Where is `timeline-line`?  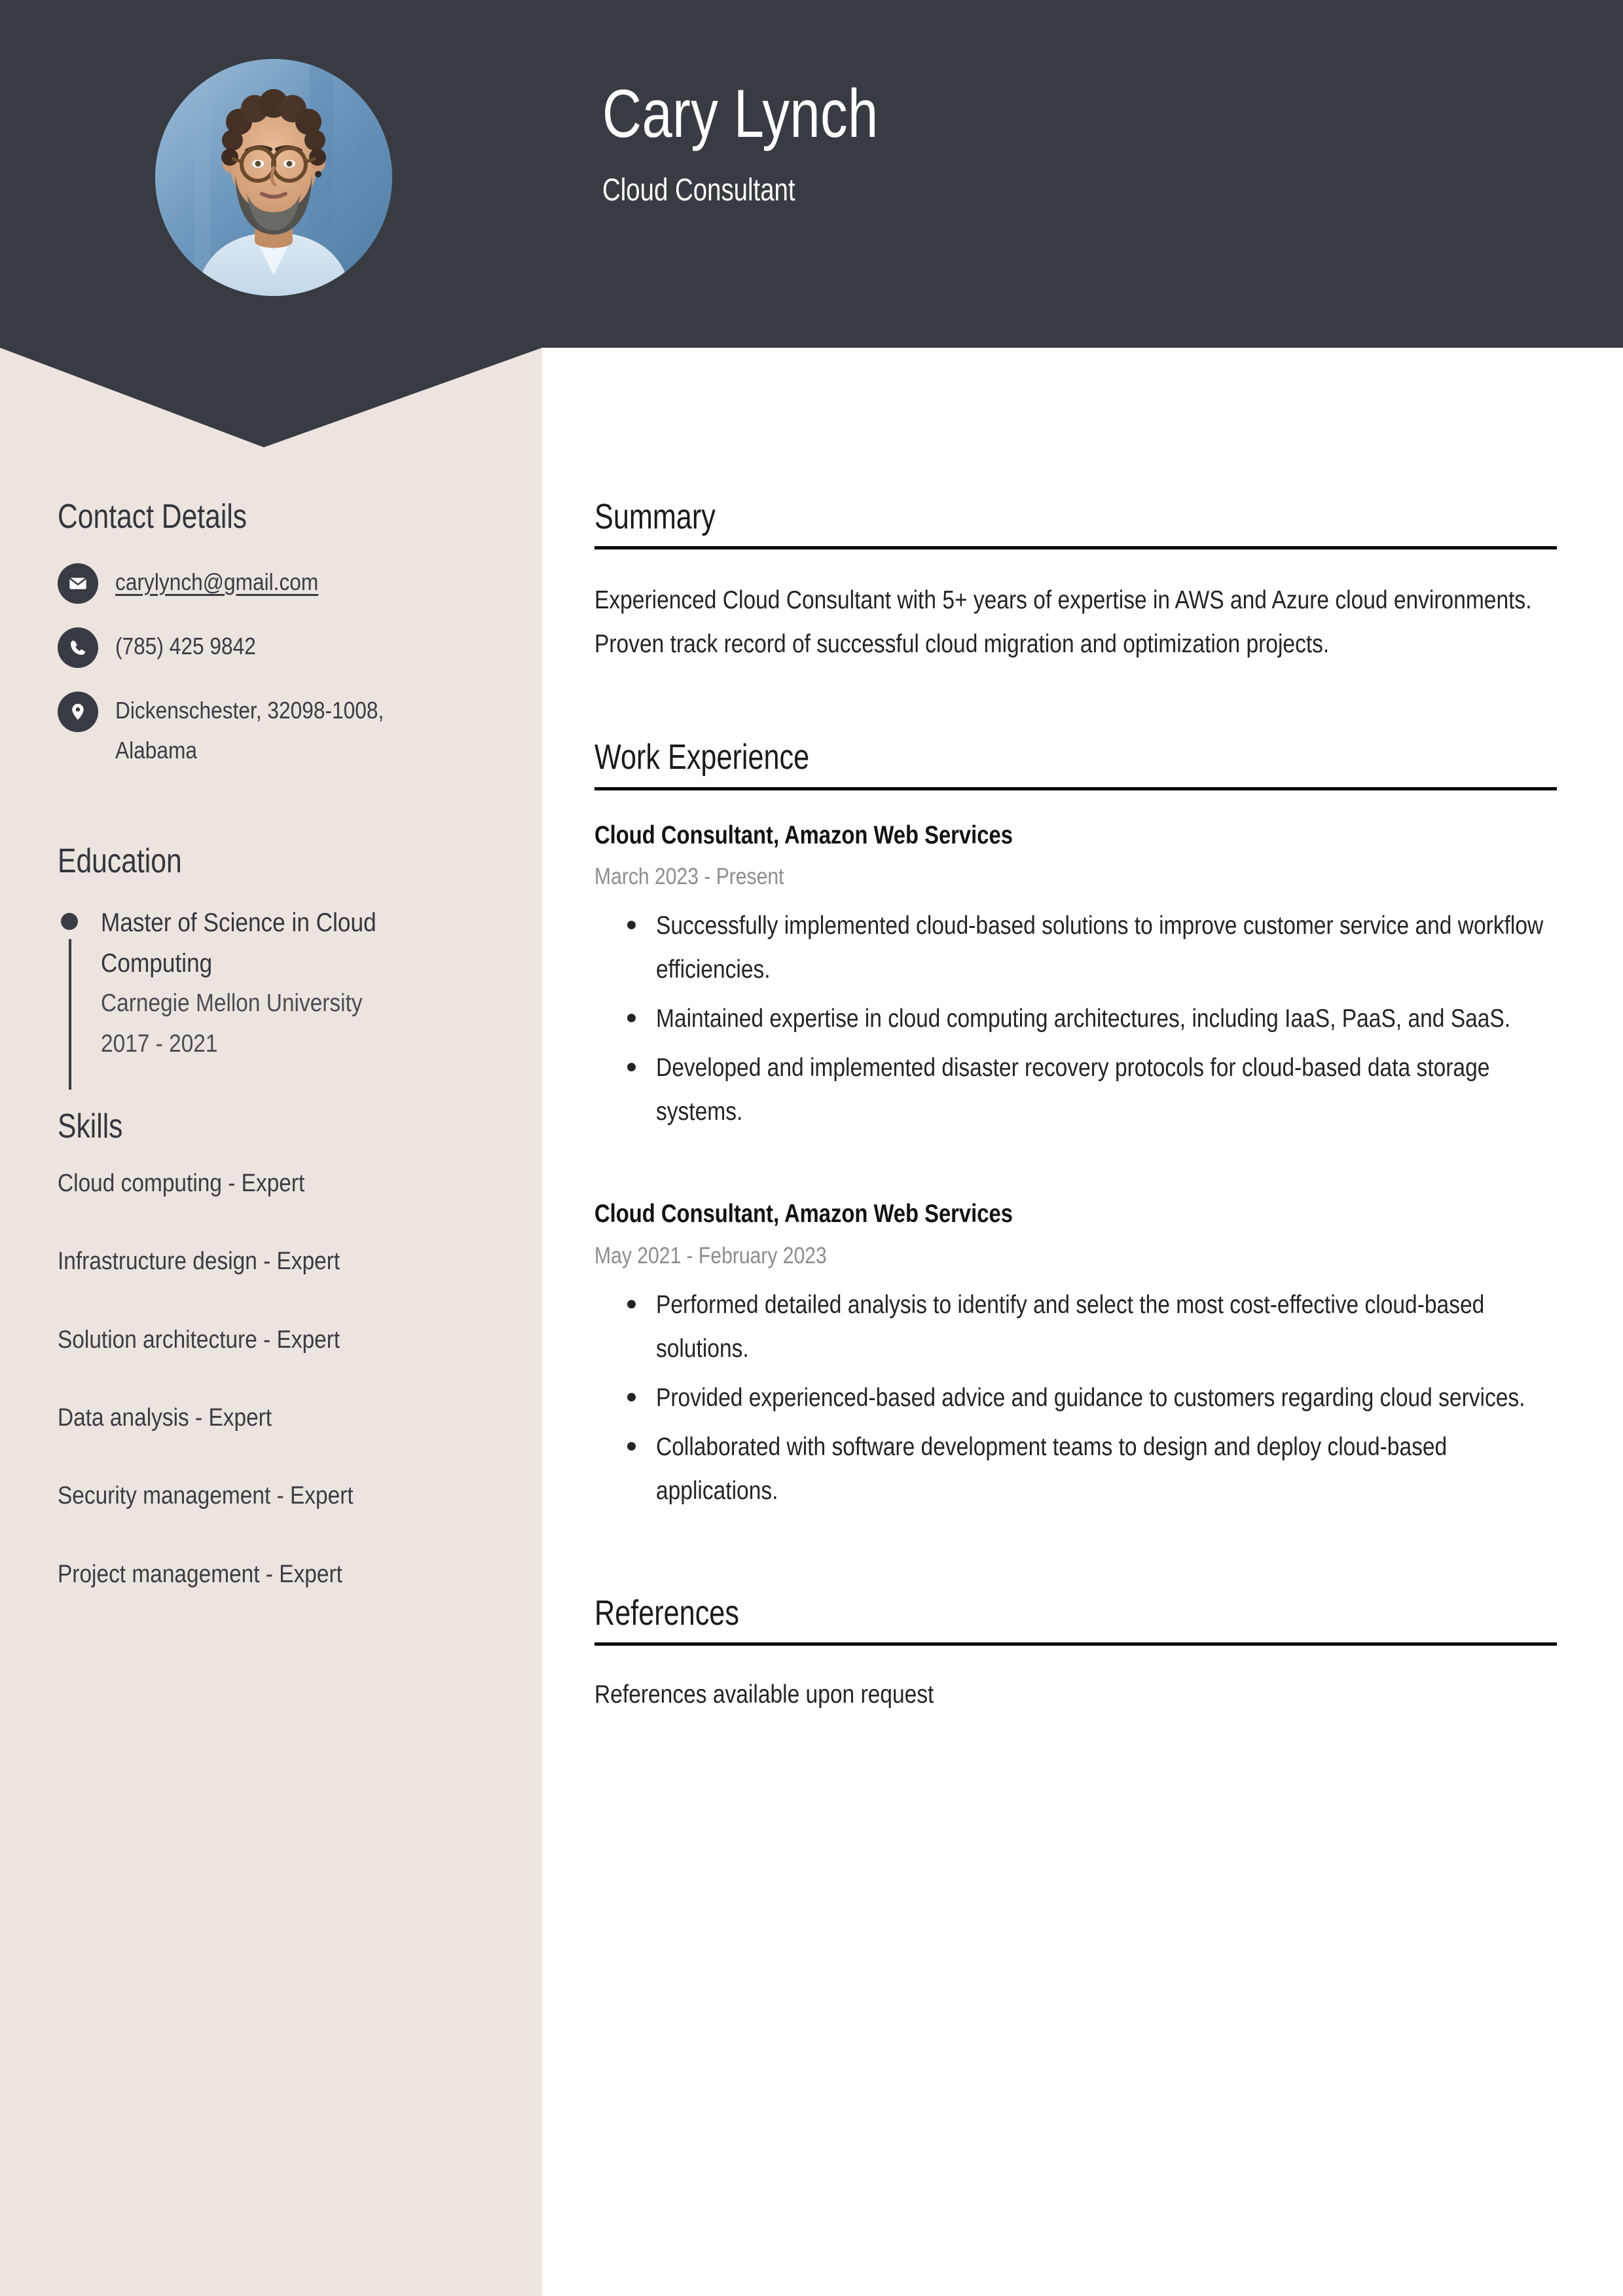 timeline-line is located at coordinates (70, 1014).